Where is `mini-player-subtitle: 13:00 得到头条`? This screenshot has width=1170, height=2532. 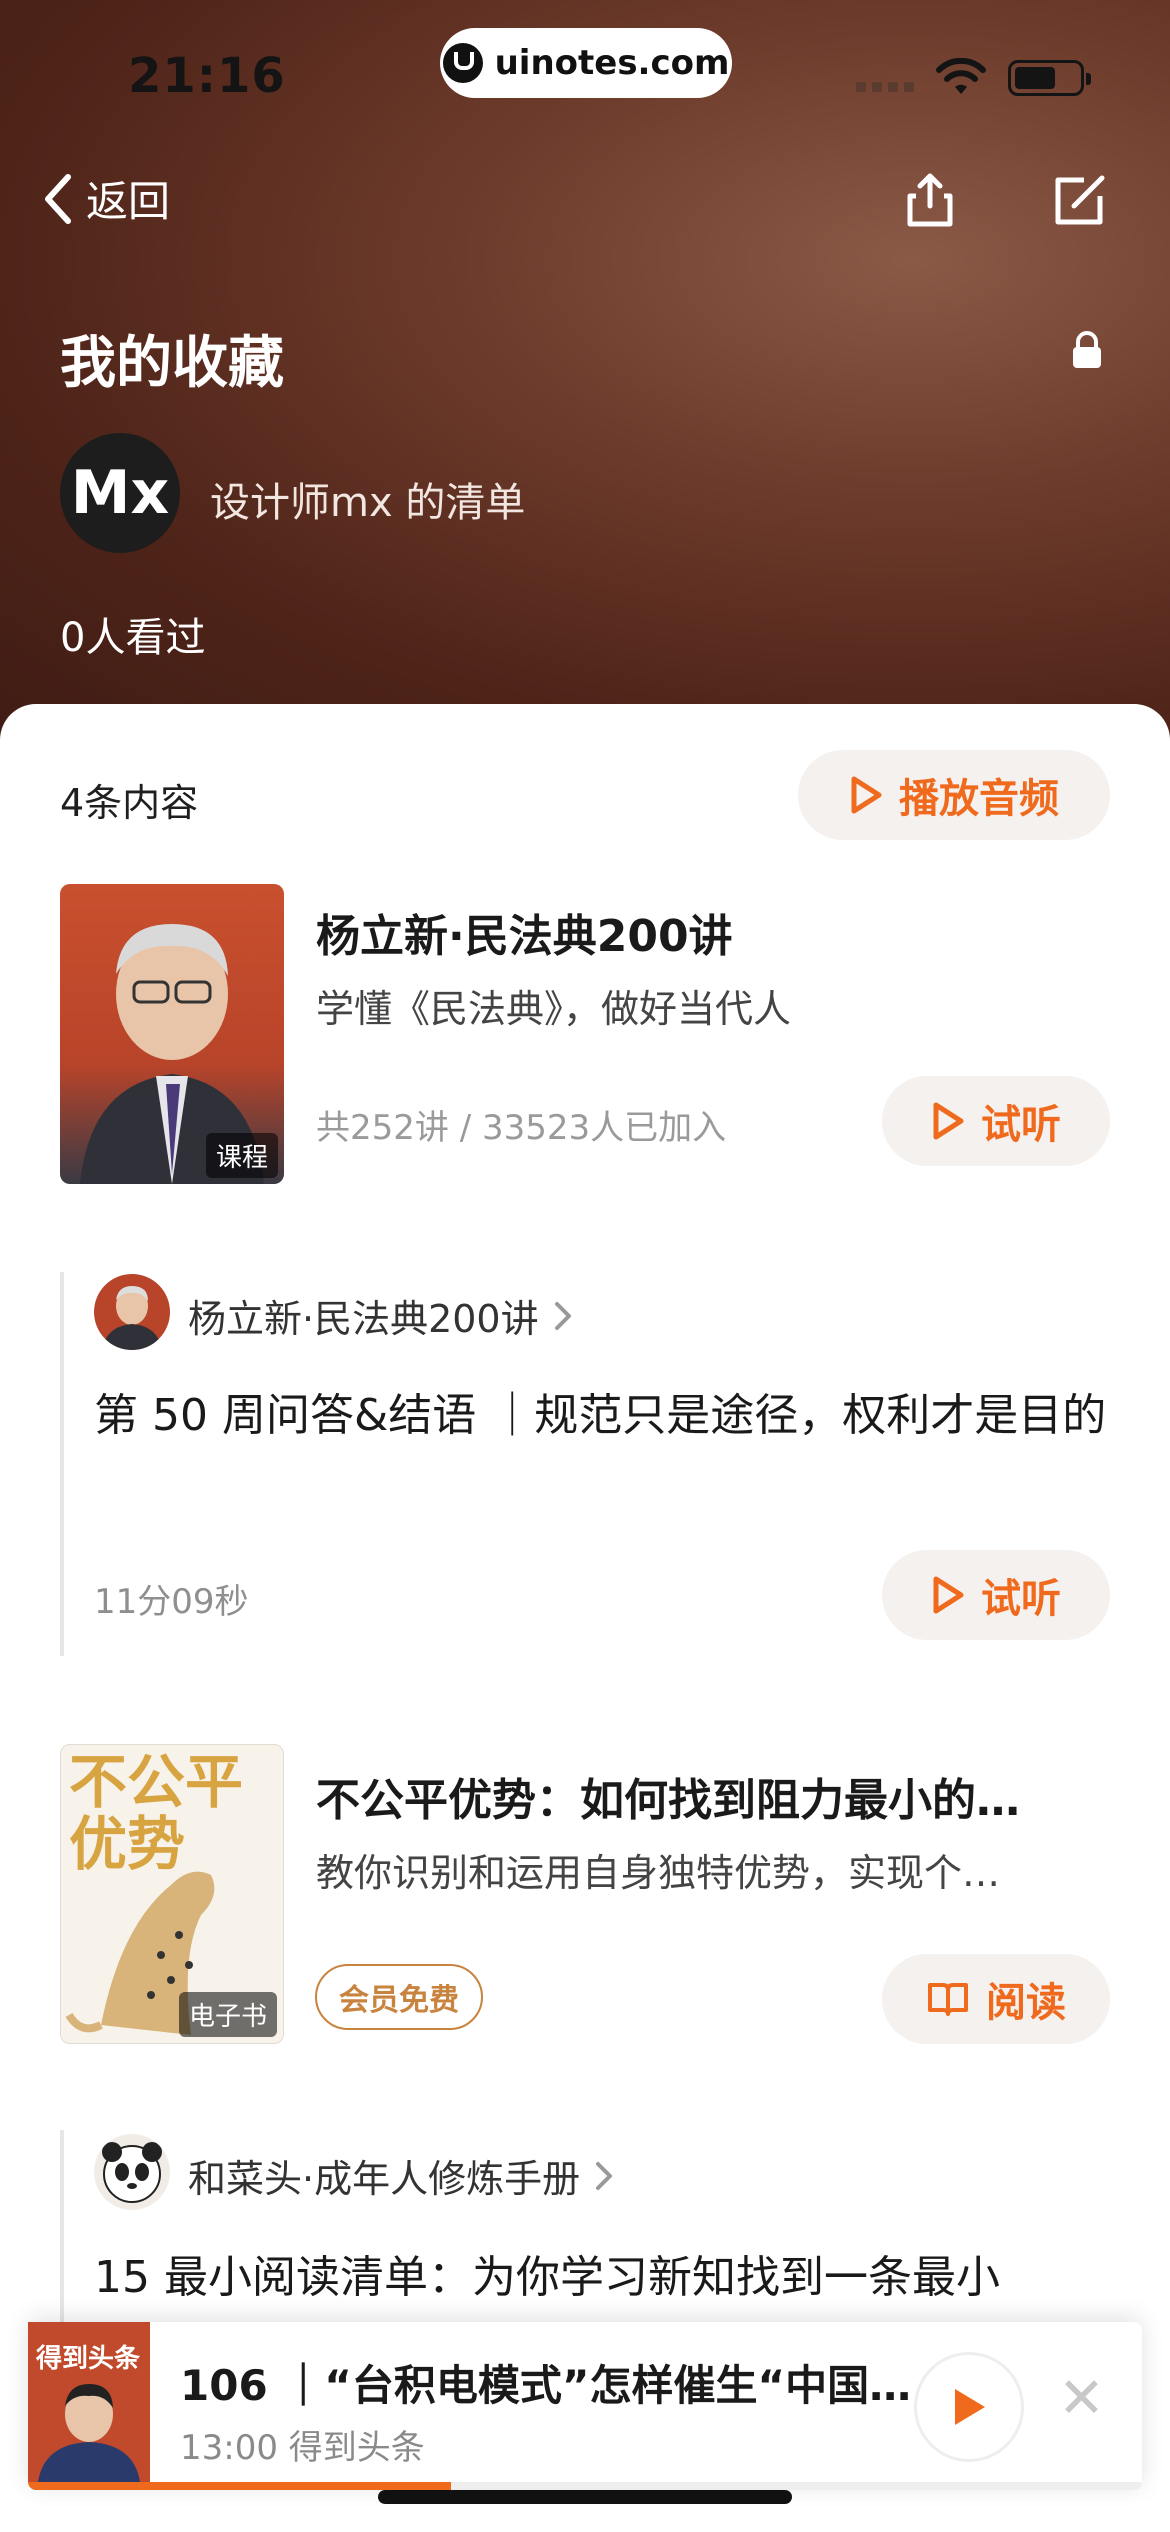 mini-player-subtitle: 13:00 得到头条 is located at coordinates (302, 2448).